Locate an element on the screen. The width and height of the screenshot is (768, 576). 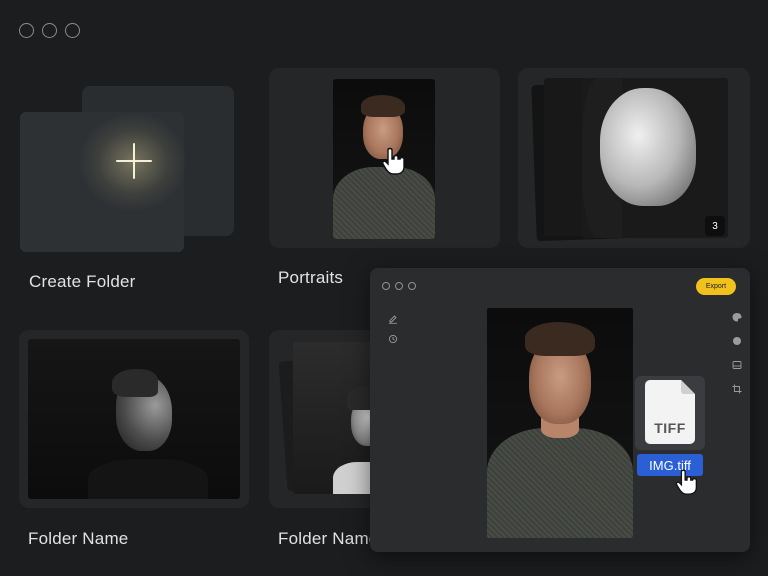
folder-card-profile is located at coordinates (134, 419).